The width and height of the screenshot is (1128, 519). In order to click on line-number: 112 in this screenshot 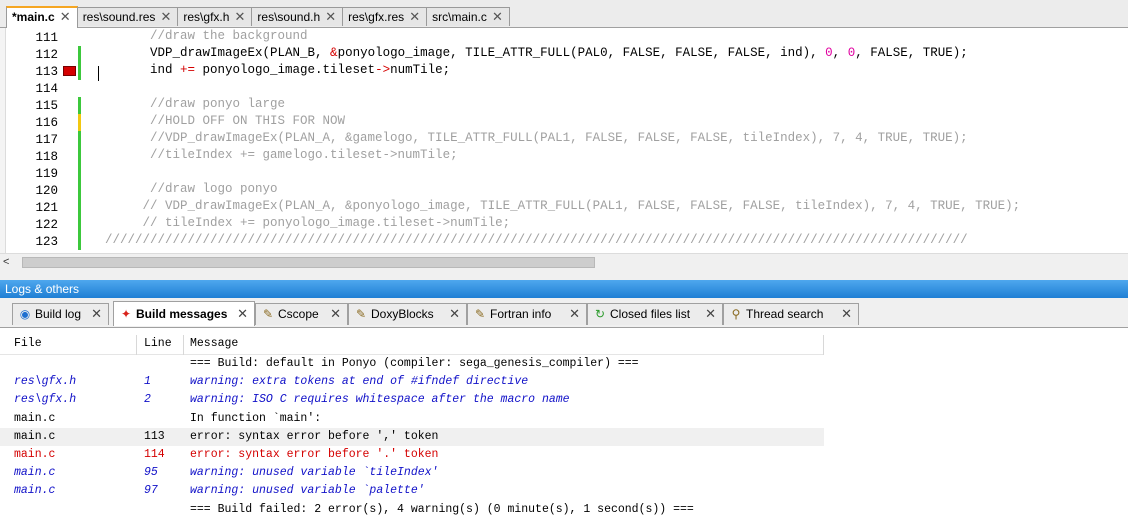, I will do `click(46, 55)`.